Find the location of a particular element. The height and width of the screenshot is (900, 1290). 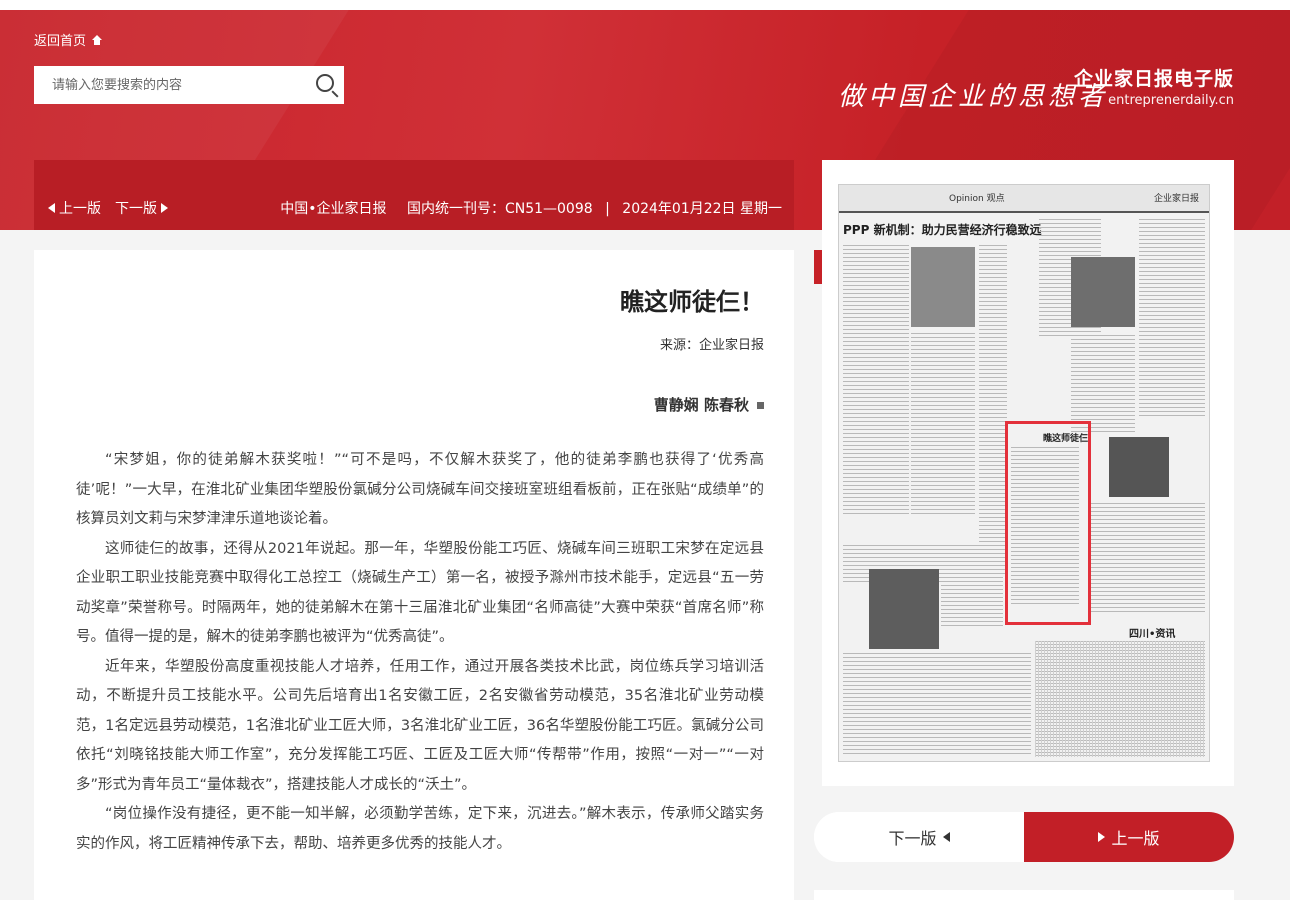

article-source: 来源：企业家日报 is located at coordinates (711, 345).